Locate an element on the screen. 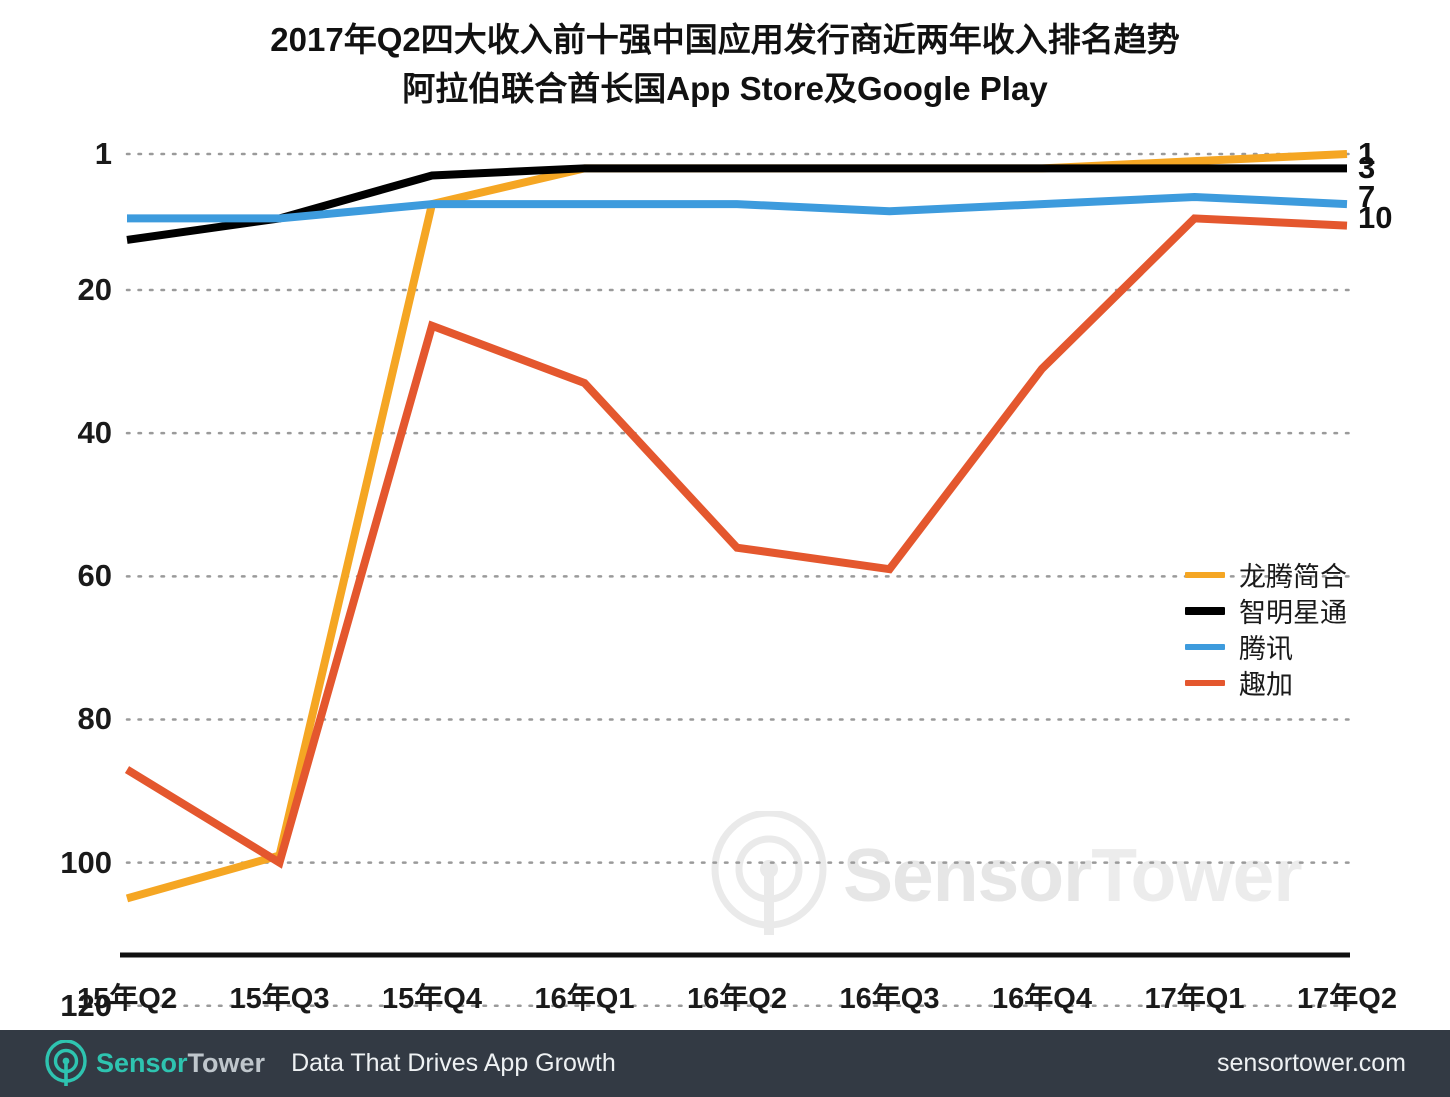 The image size is (1450, 1097). legend-item-腾讯: 腾讯 is located at coordinates (1290, 647).